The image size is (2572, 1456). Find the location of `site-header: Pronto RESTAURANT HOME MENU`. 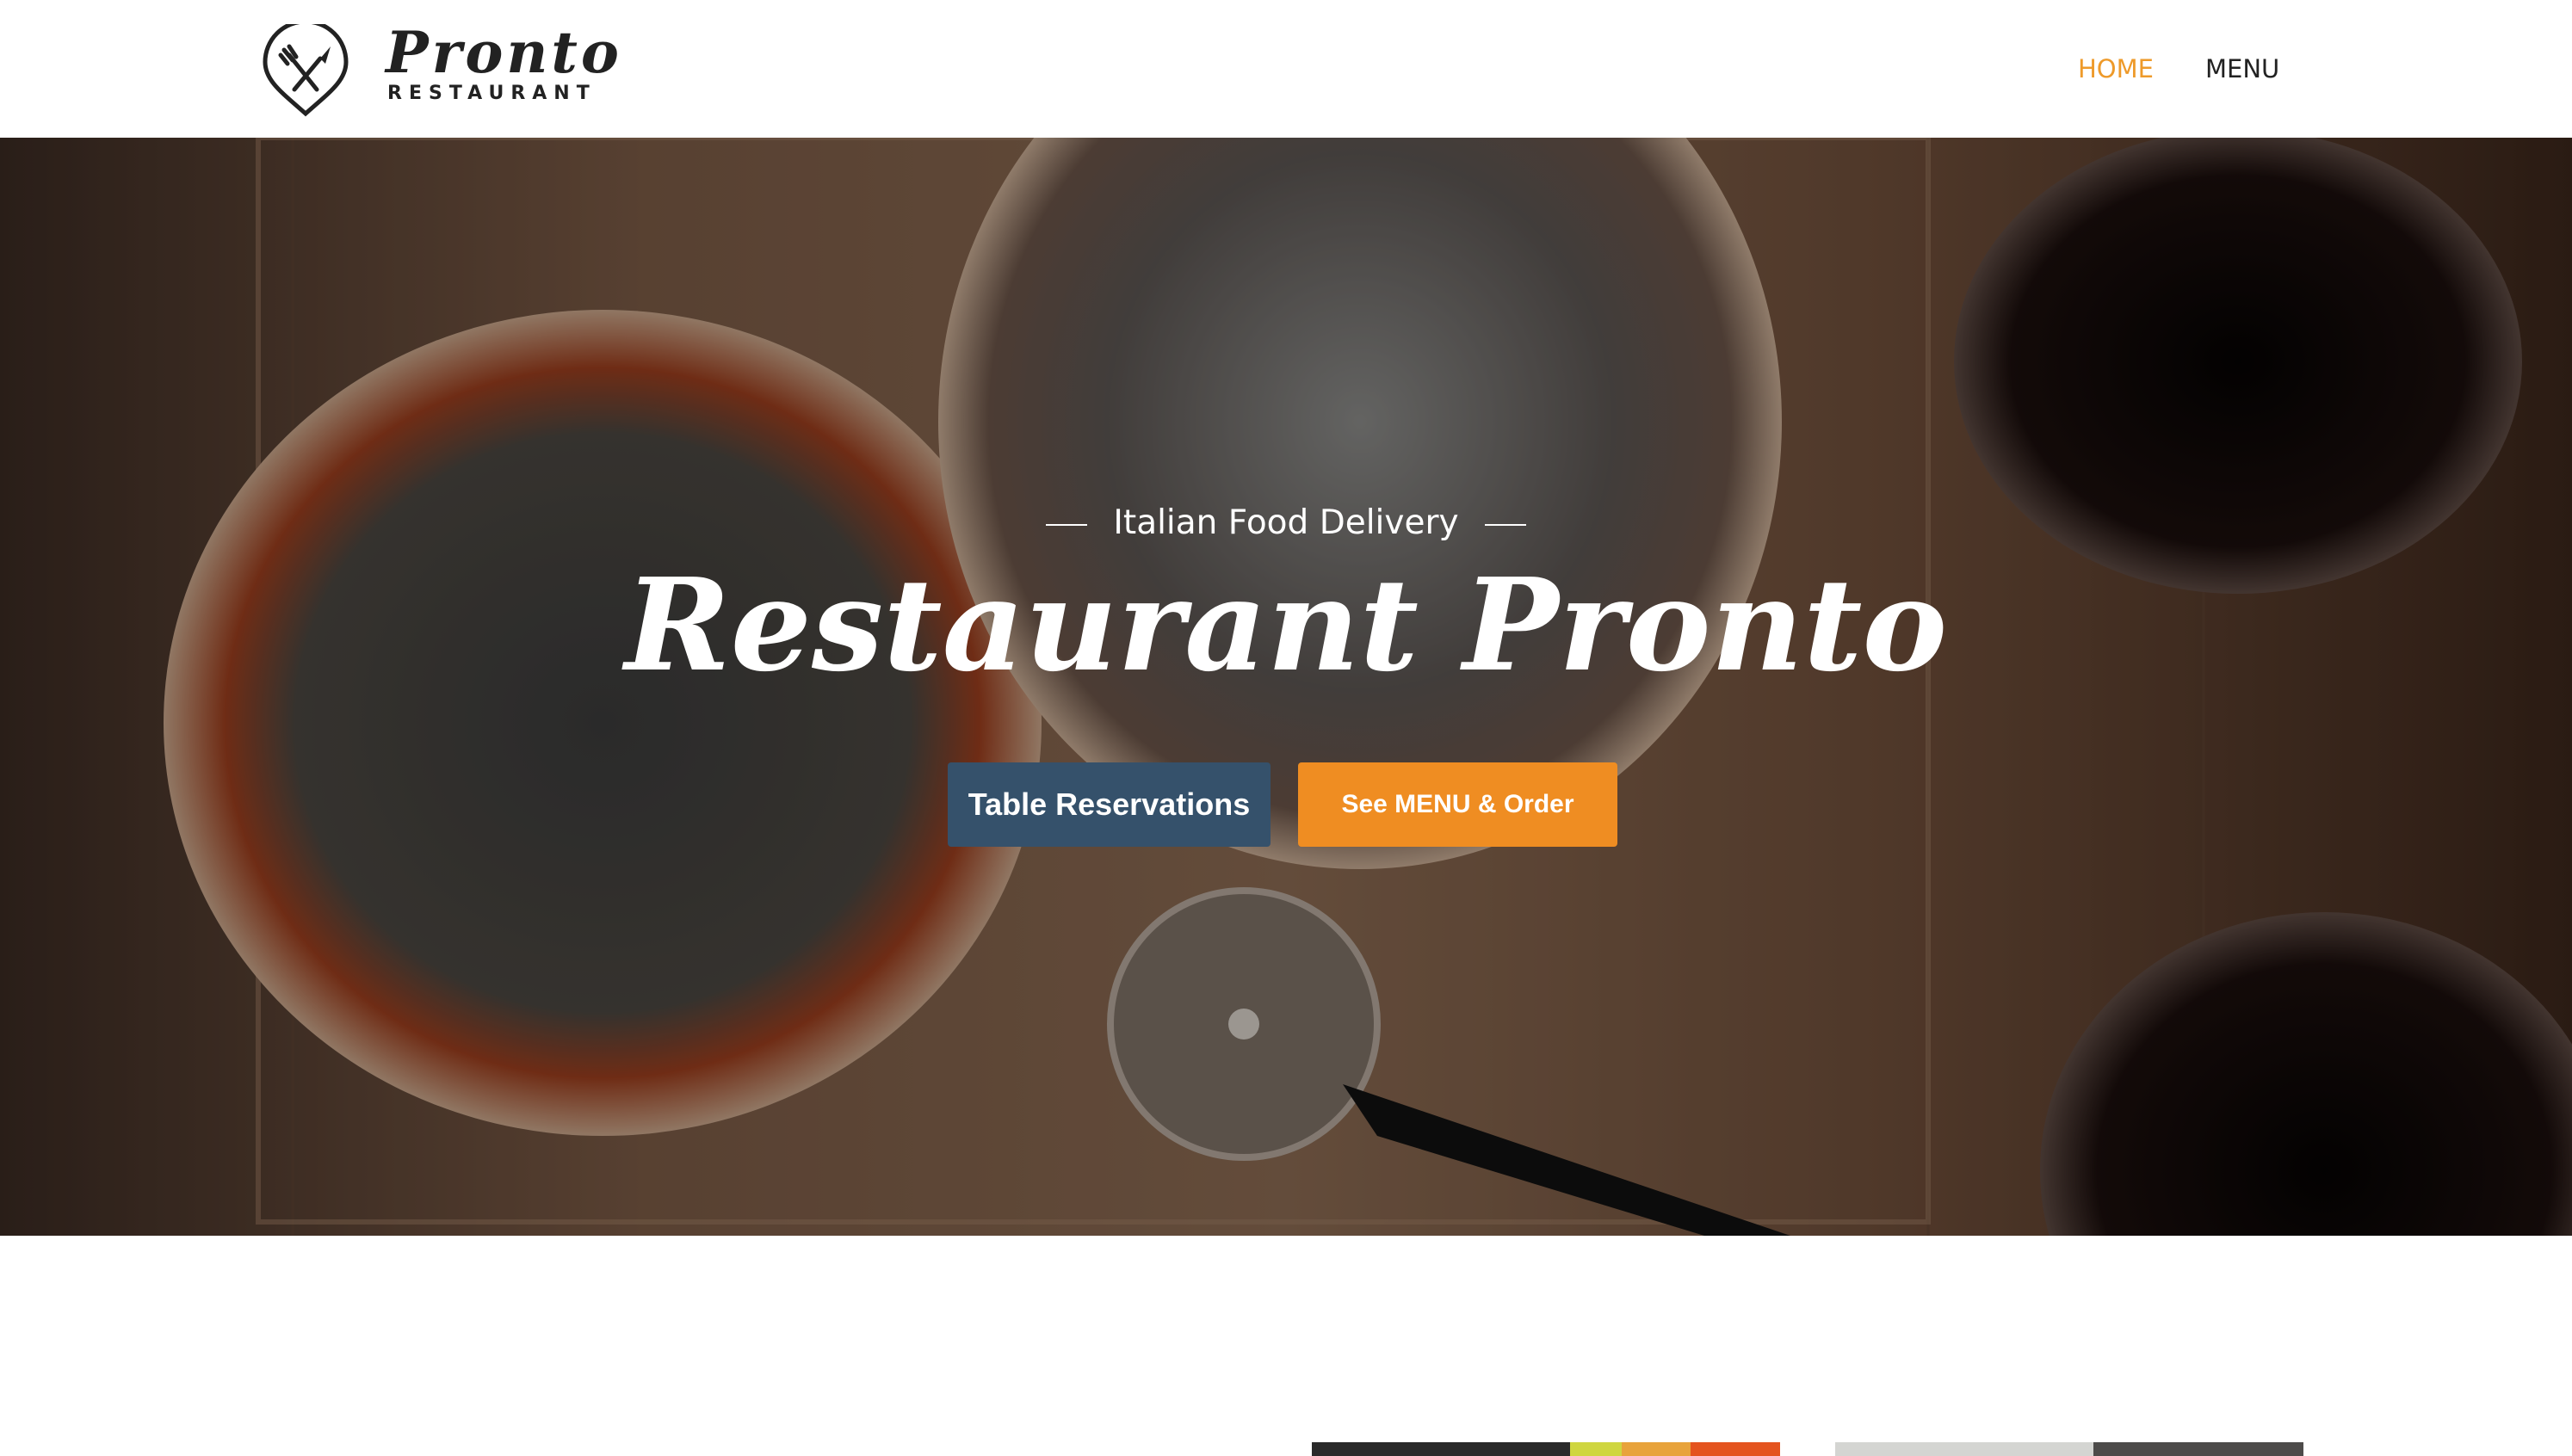

site-header: Pronto RESTAURANT HOME MENU is located at coordinates (1286, 69).